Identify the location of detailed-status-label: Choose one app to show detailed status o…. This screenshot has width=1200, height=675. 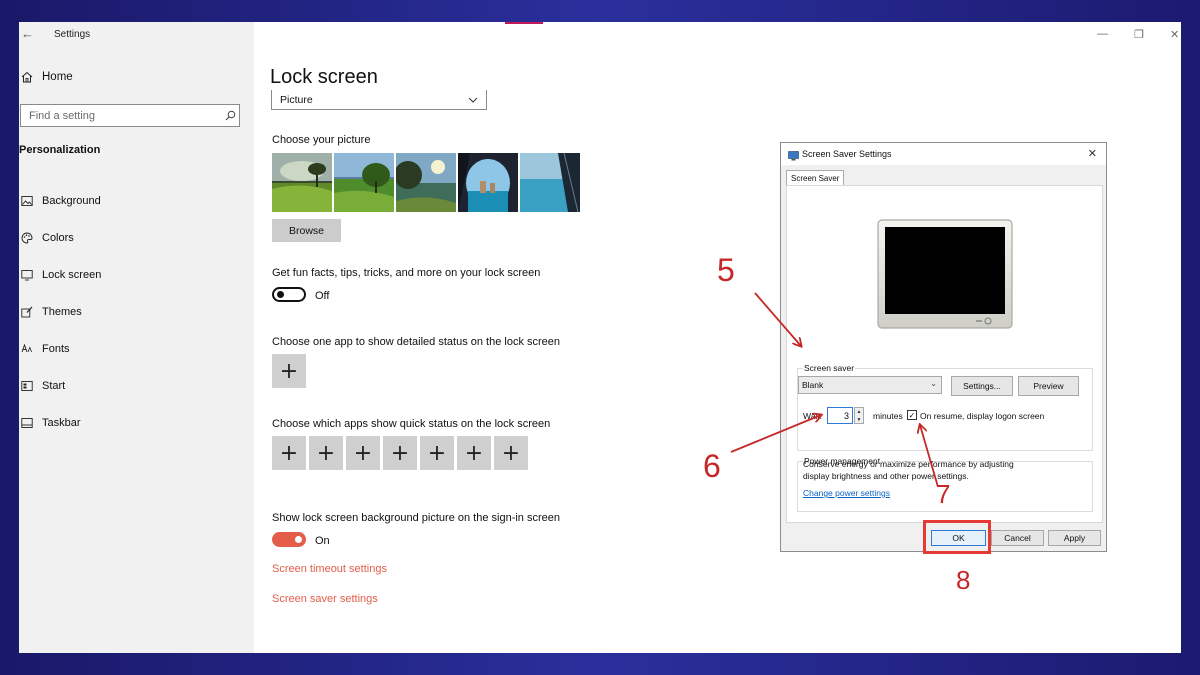
(416, 342).